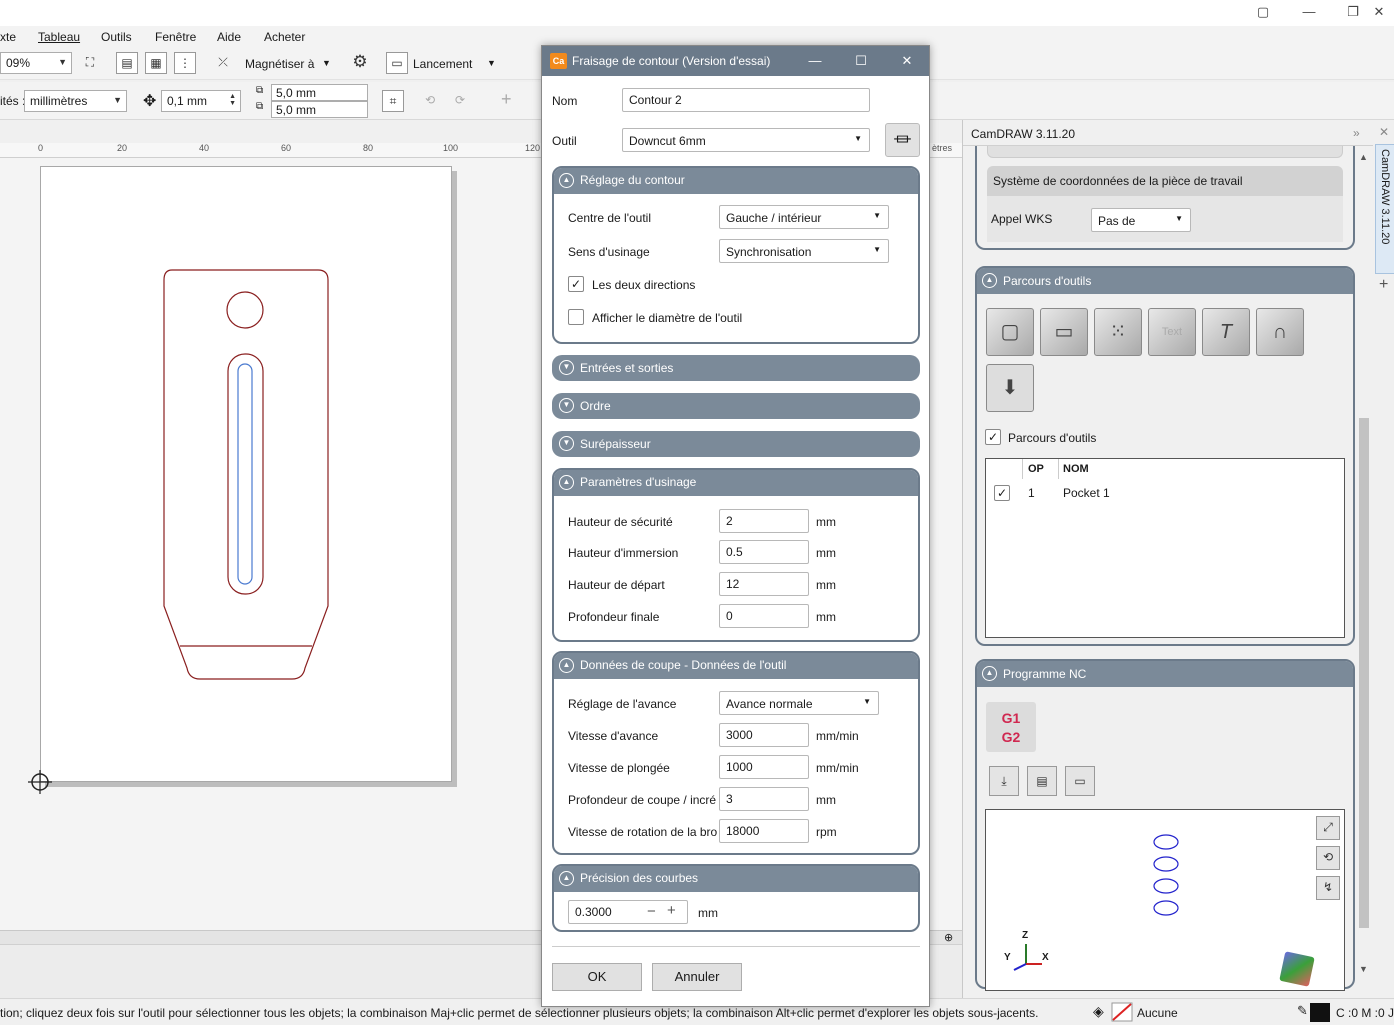  What do you see at coordinates (902, 140) in the screenshot?
I see `tool-library-button: ⏛` at bounding box center [902, 140].